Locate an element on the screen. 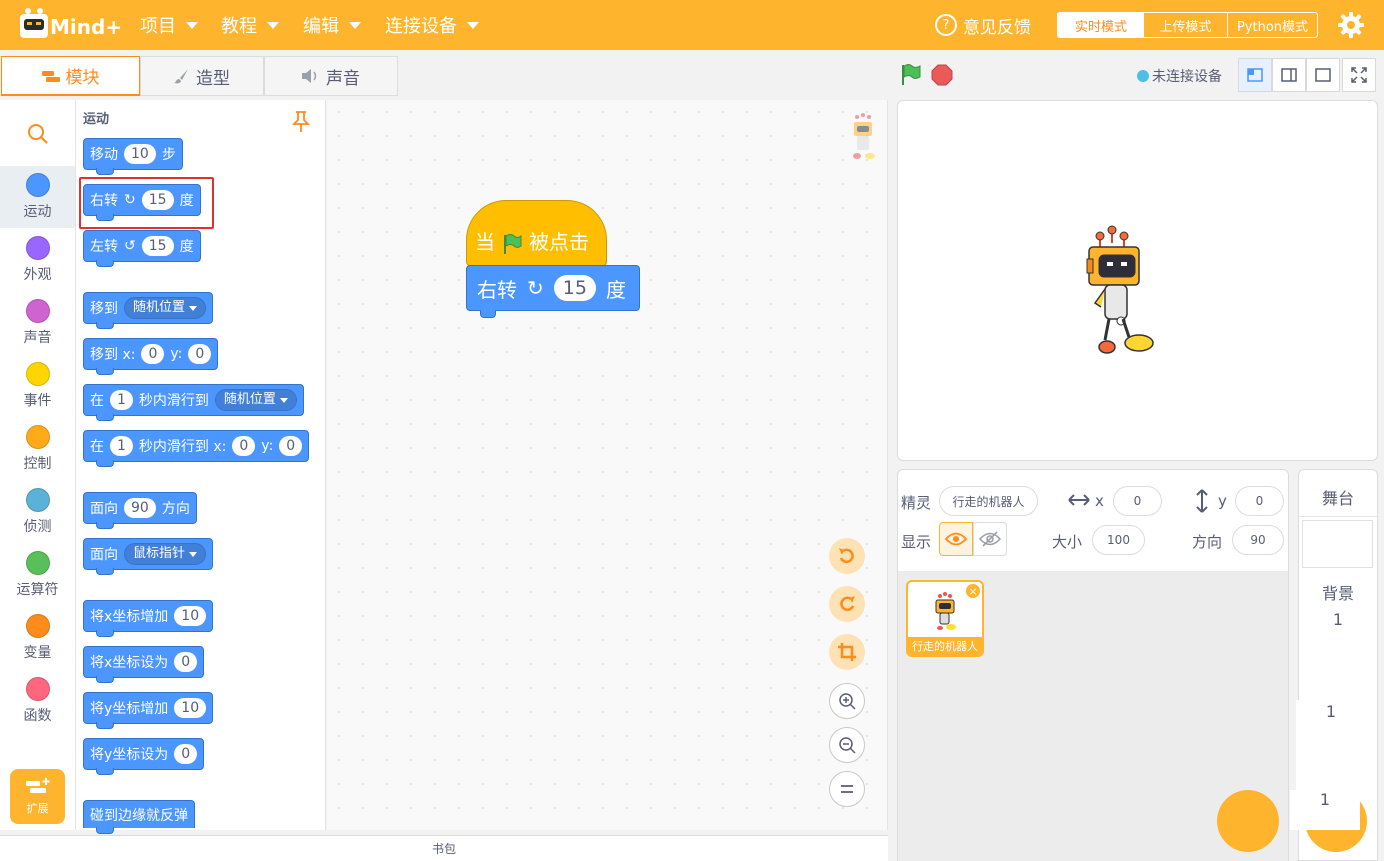  status-dot is located at coordinates (1143, 76).